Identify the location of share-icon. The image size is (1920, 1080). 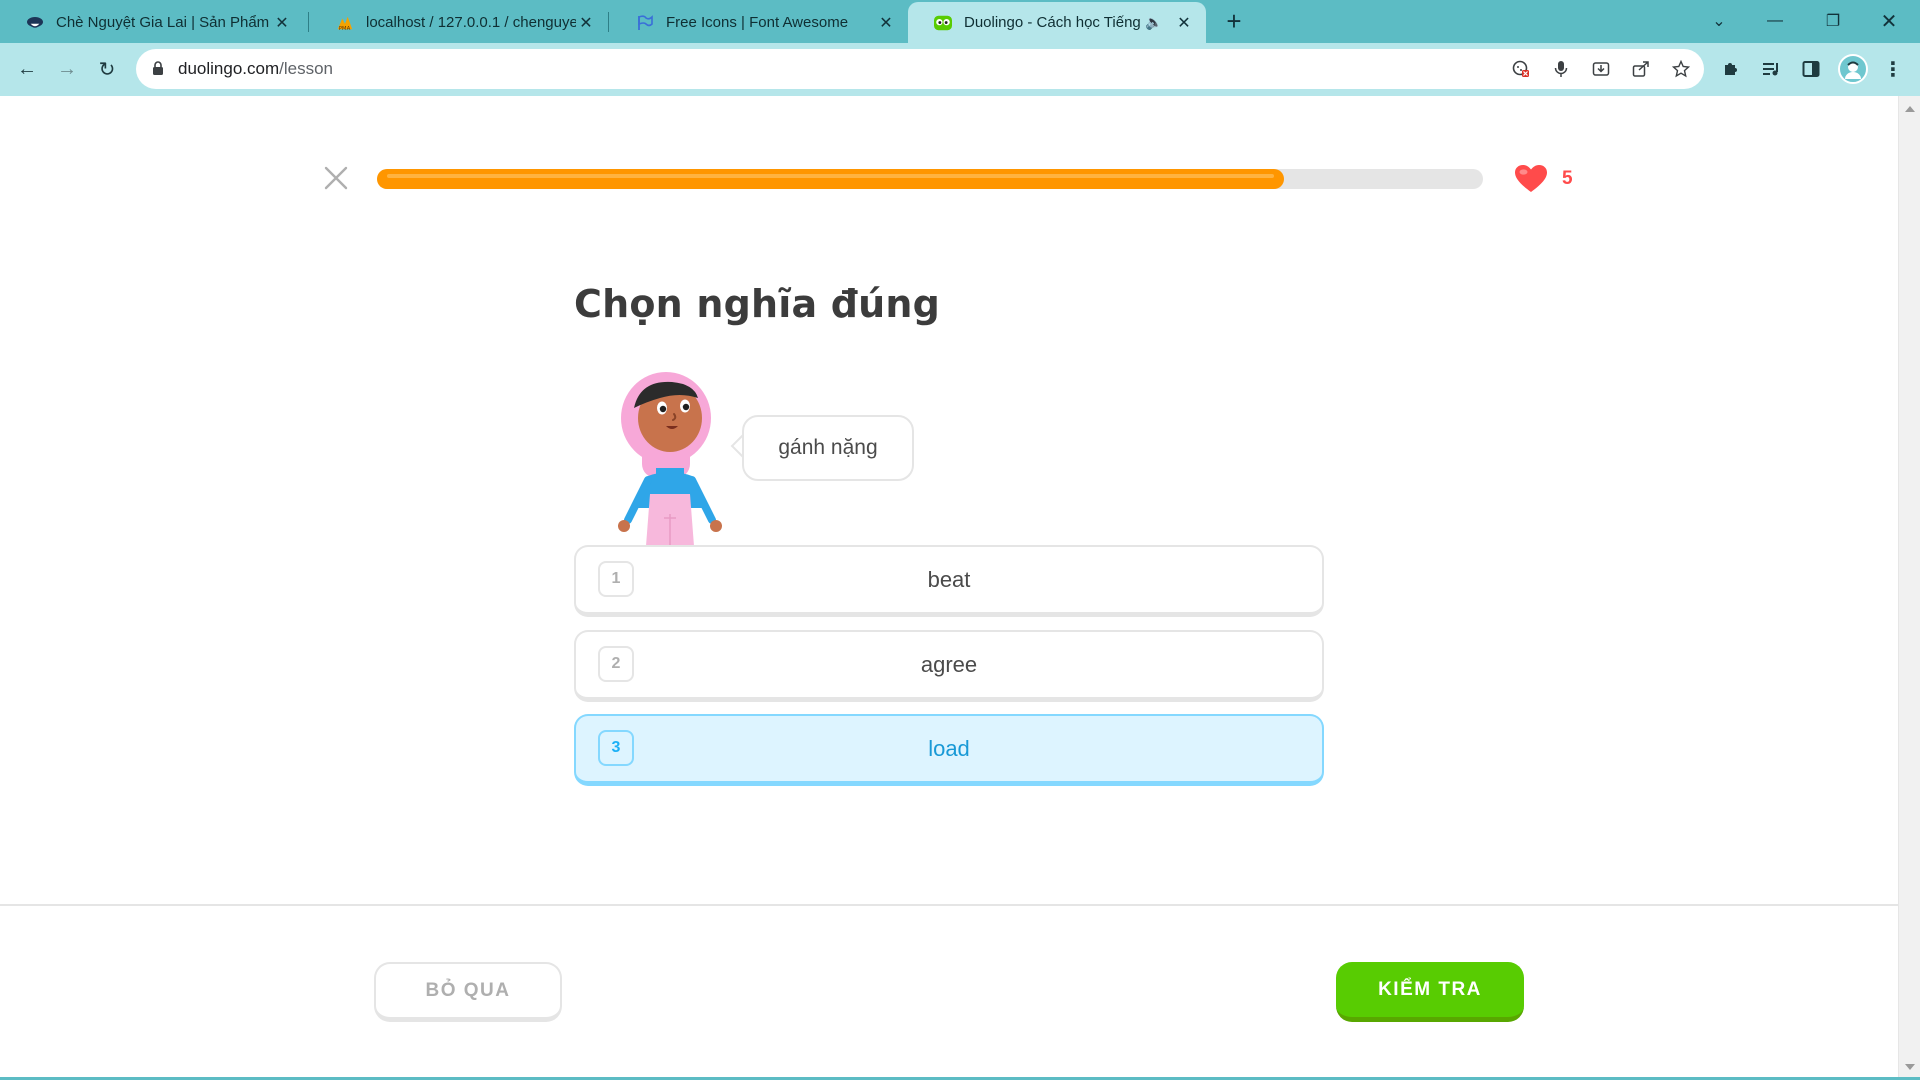
(1641, 69).